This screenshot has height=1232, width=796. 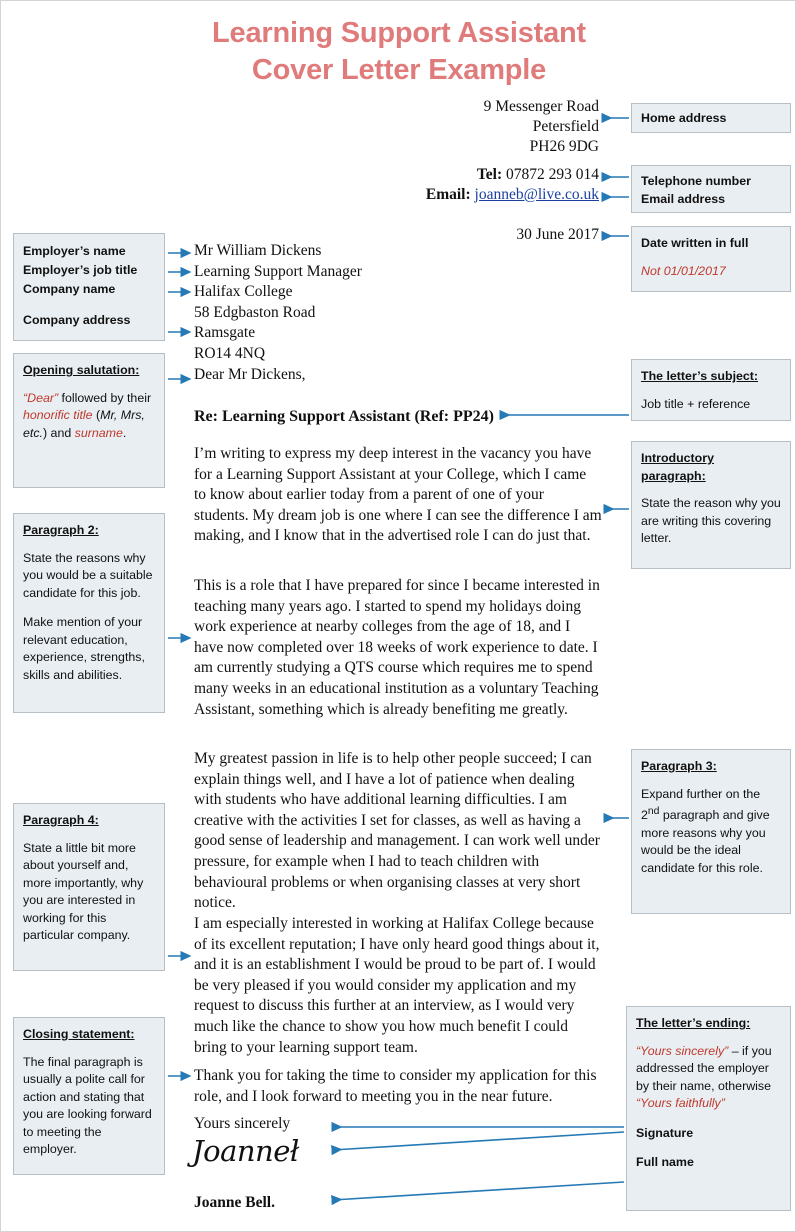 I want to click on home-address-line3: PH26 9DG, so click(x=564, y=146).